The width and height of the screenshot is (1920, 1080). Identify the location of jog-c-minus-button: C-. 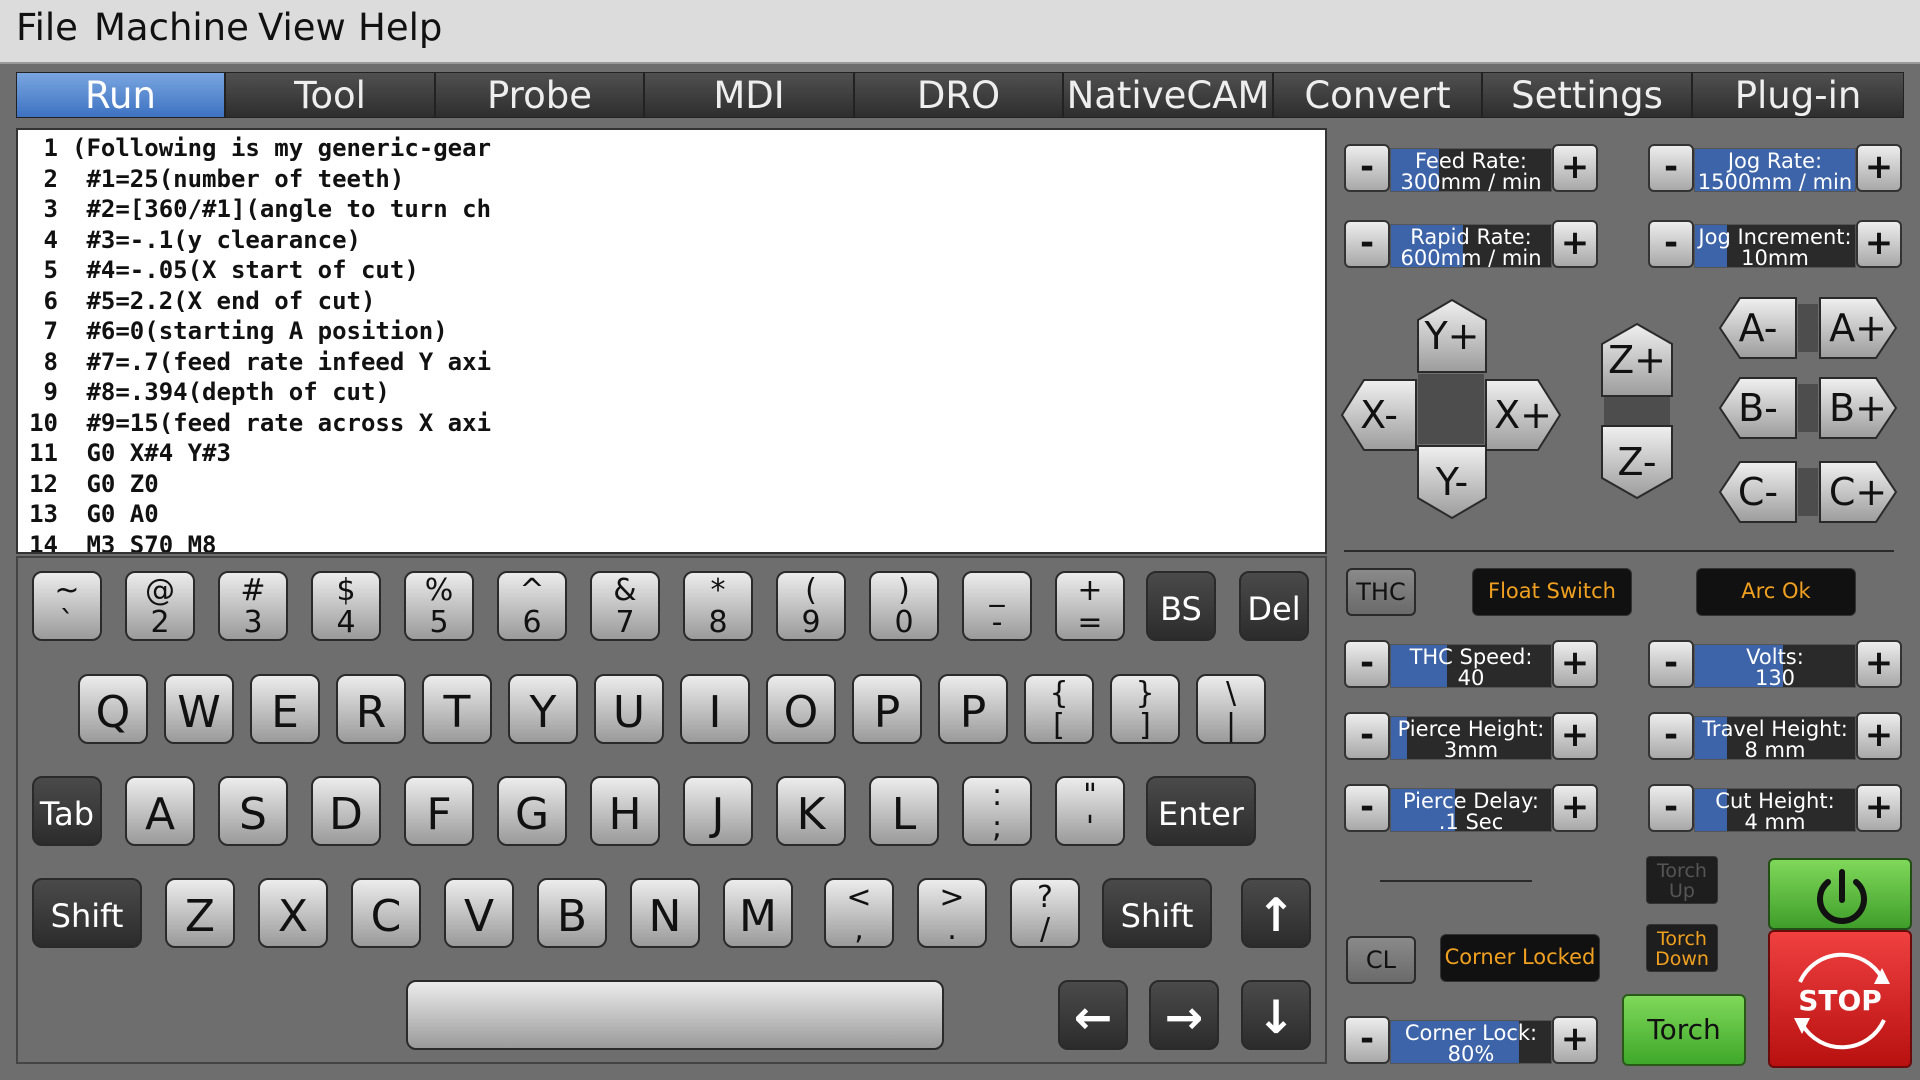
(1758, 492).